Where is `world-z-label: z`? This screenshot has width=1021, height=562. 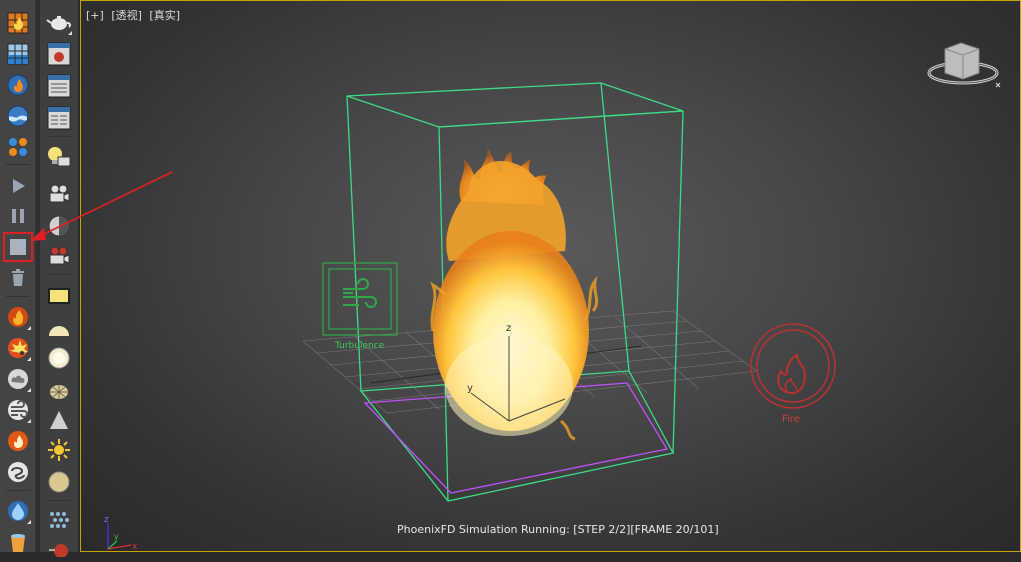 world-z-label: z is located at coordinates (106, 520).